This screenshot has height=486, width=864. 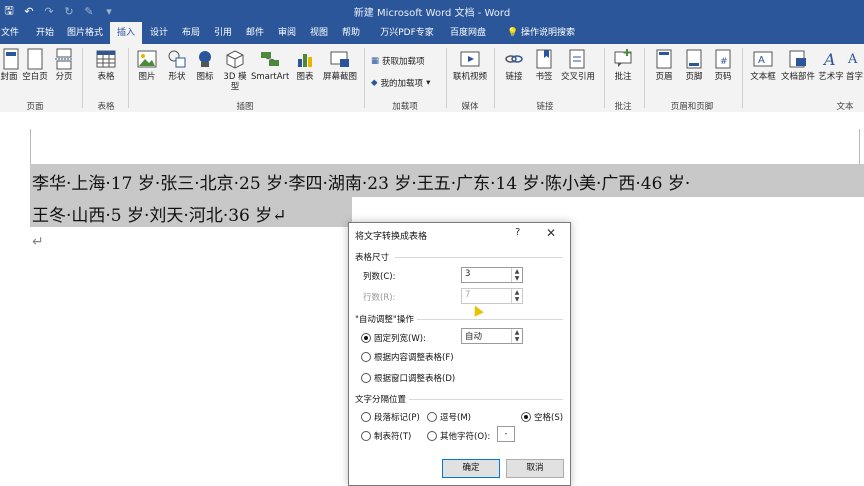 I want to click on help-button: ?, so click(x=517, y=232).